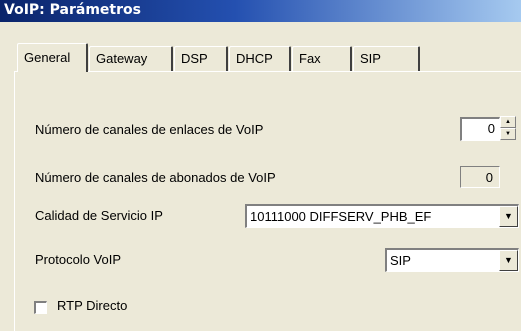  I want to click on rtp-direct-label: RTP Directo, so click(92, 305).